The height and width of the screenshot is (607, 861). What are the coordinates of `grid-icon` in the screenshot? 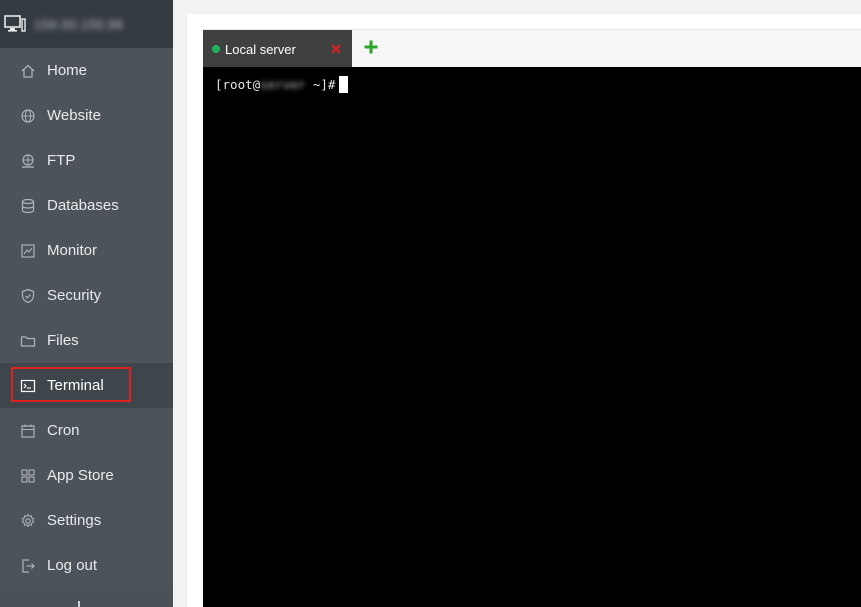 It's located at (28, 476).